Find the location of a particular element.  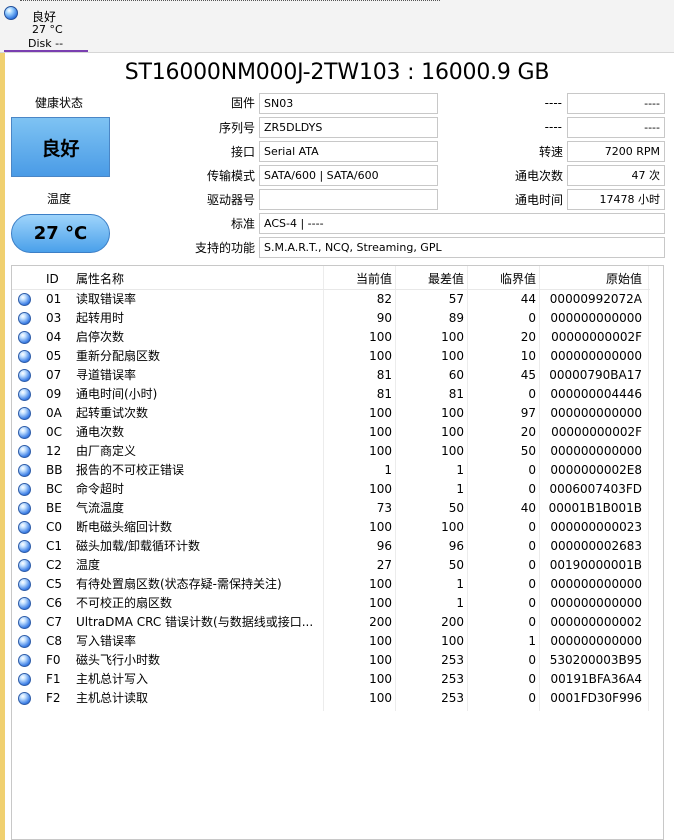

table-row: C2 温度 27 50 0 00190000001B is located at coordinates (331, 565).